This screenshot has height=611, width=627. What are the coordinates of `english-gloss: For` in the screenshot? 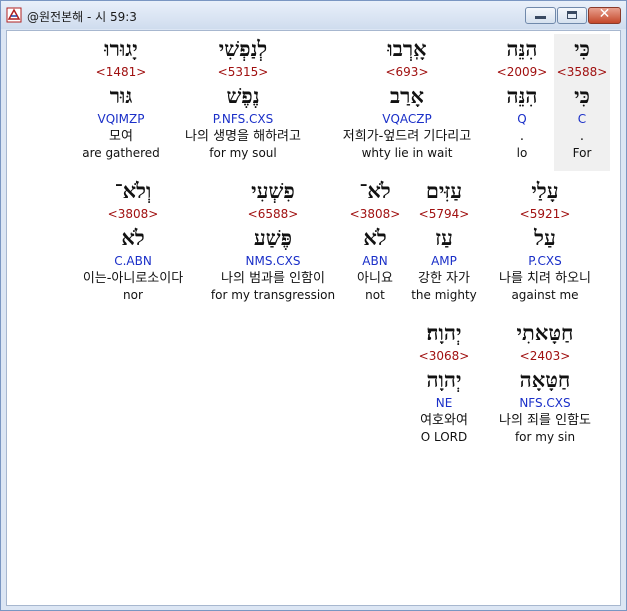 It's located at (582, 153).